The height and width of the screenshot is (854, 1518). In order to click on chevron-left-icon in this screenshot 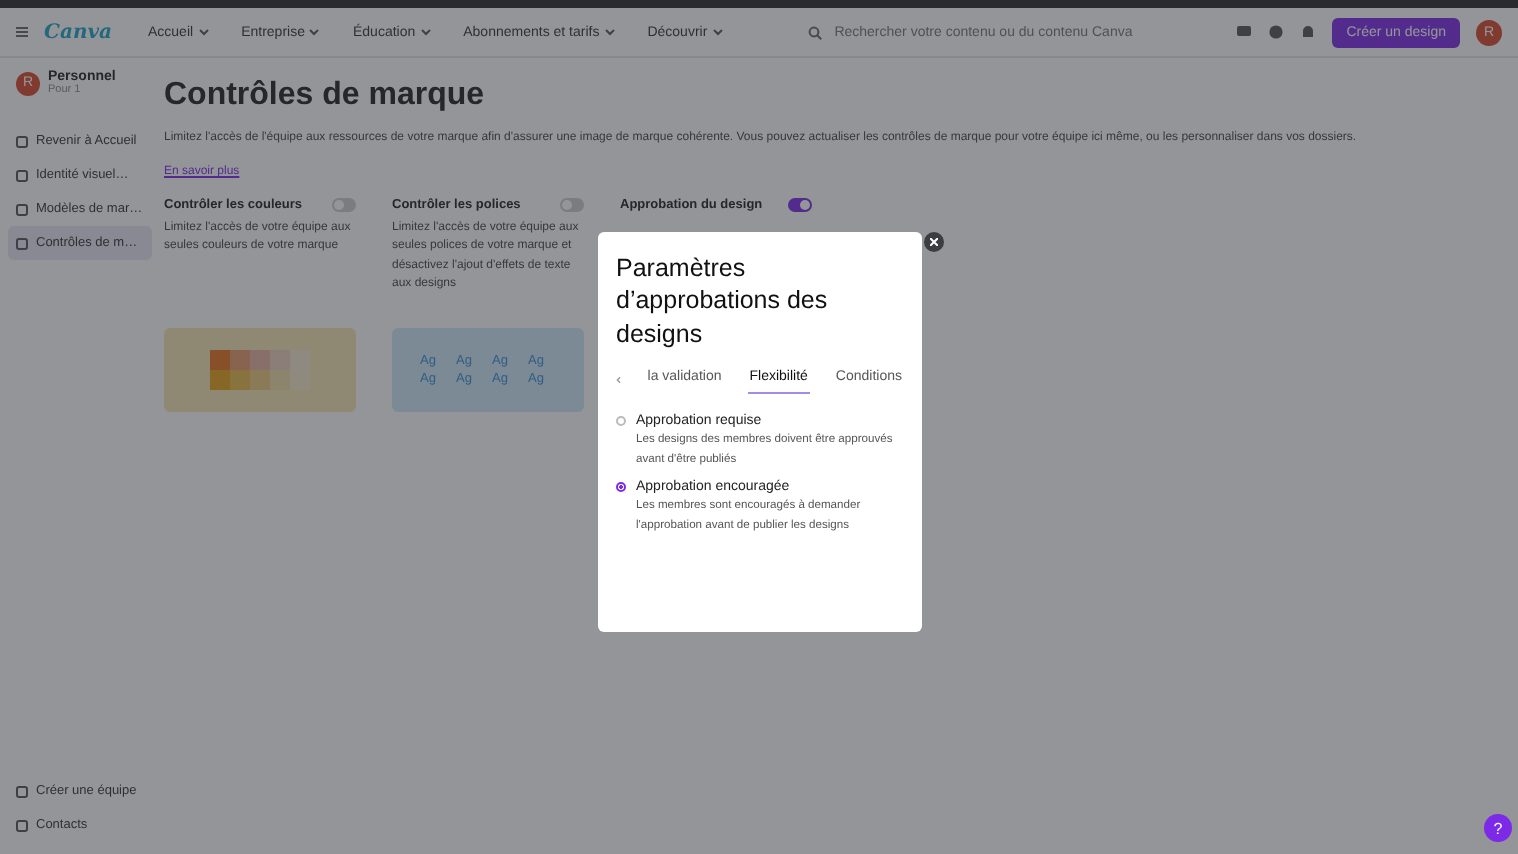, I will do `click(619, 379)`.